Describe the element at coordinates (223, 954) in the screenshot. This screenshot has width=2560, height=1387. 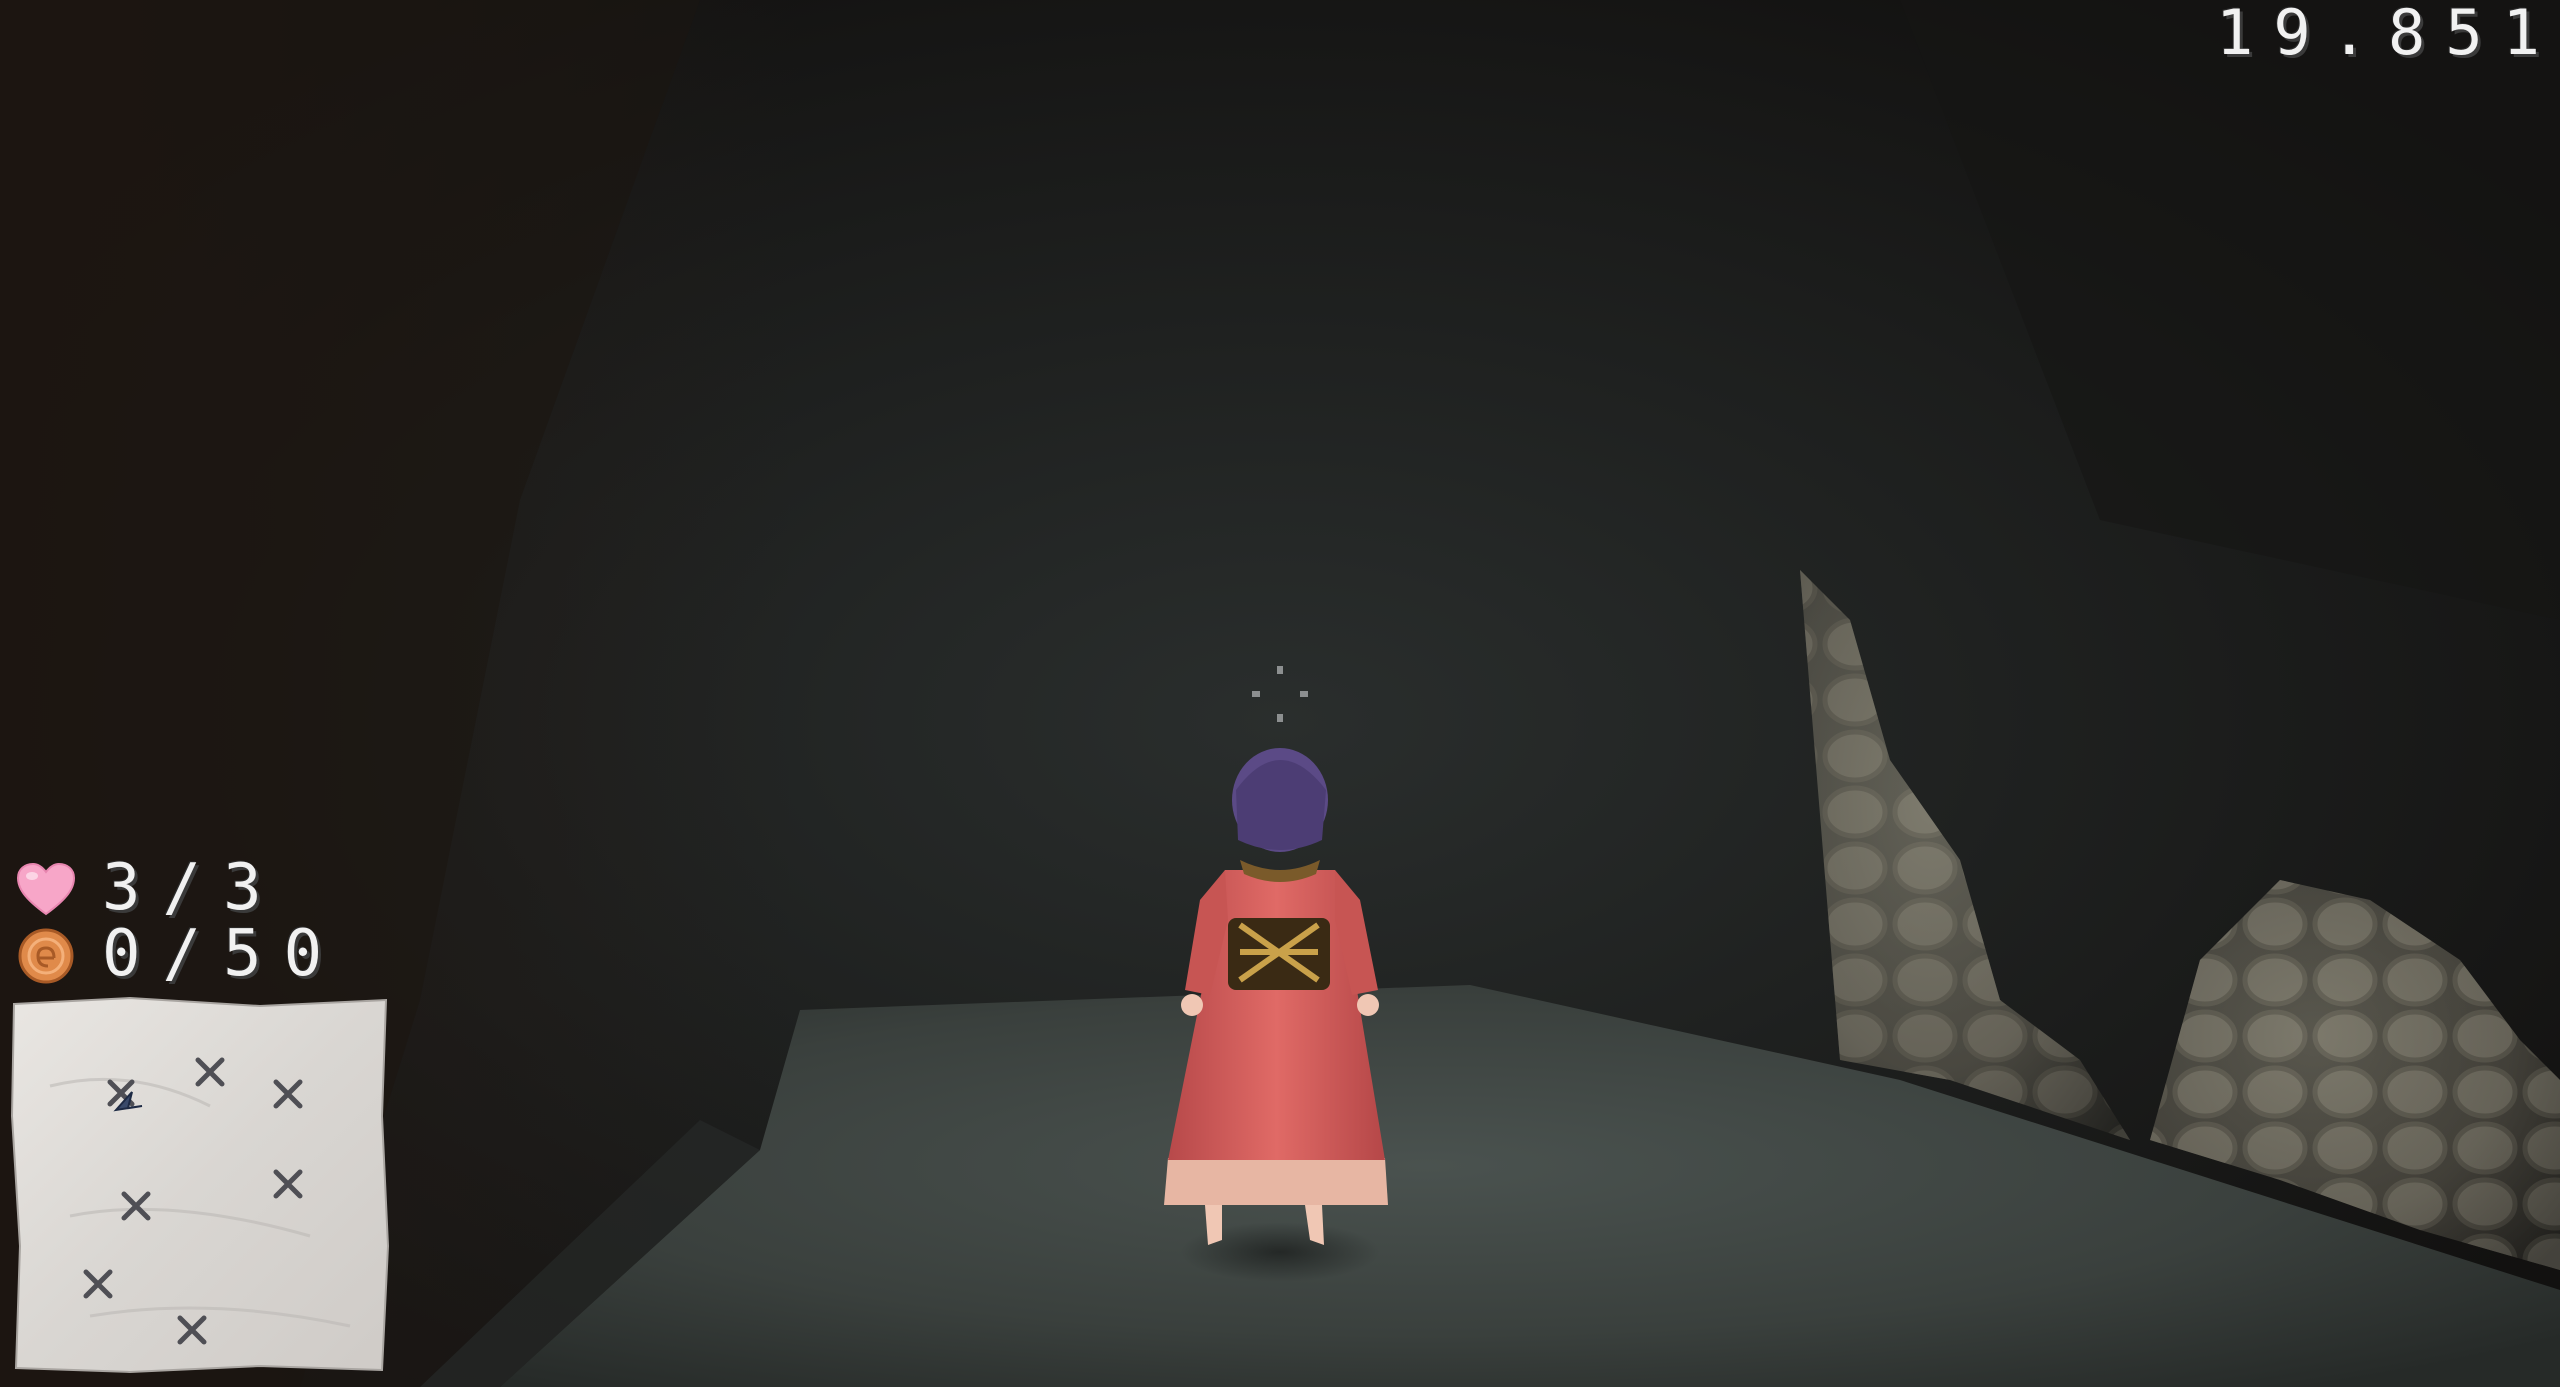
I see `coin-value: 0/50` at that location.